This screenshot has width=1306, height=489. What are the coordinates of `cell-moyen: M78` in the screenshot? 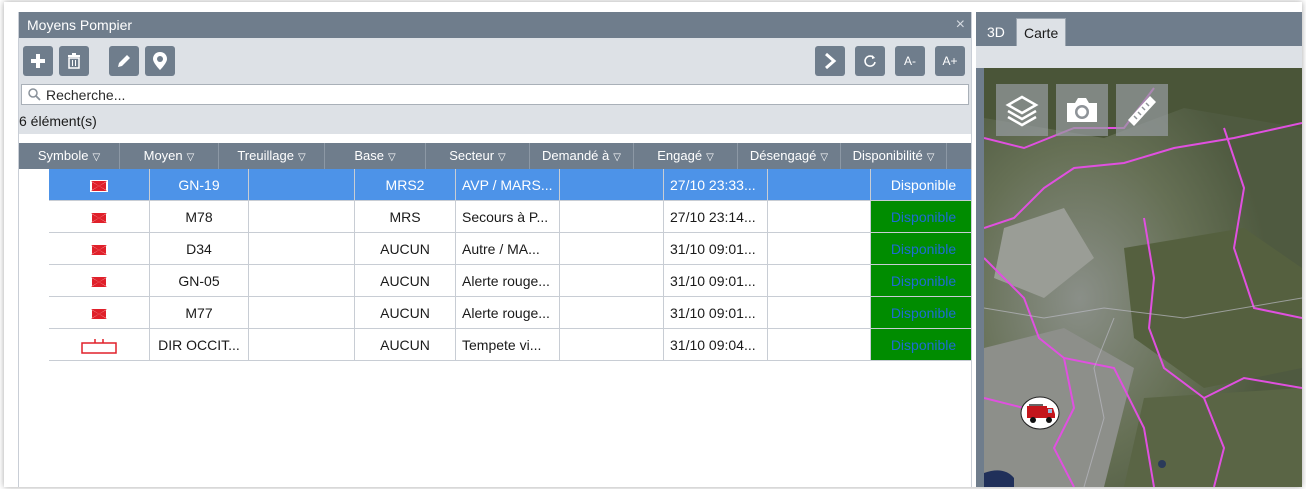 It's located at (199, 217).